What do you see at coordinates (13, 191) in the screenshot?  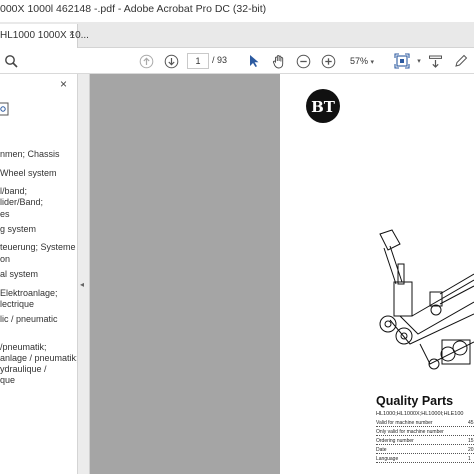 I see `bookmark-item: l/band;` at bounding box center [13, 191].